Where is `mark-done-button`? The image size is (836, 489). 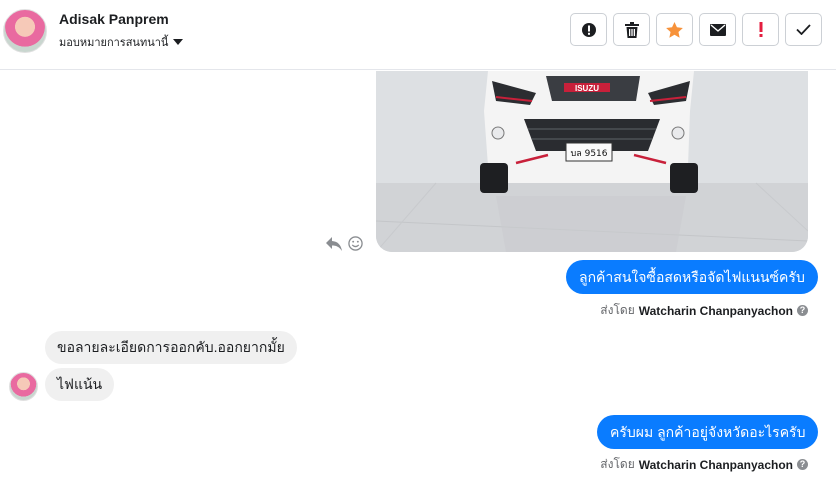 mark-done-button is located at coordinates (803, 29).